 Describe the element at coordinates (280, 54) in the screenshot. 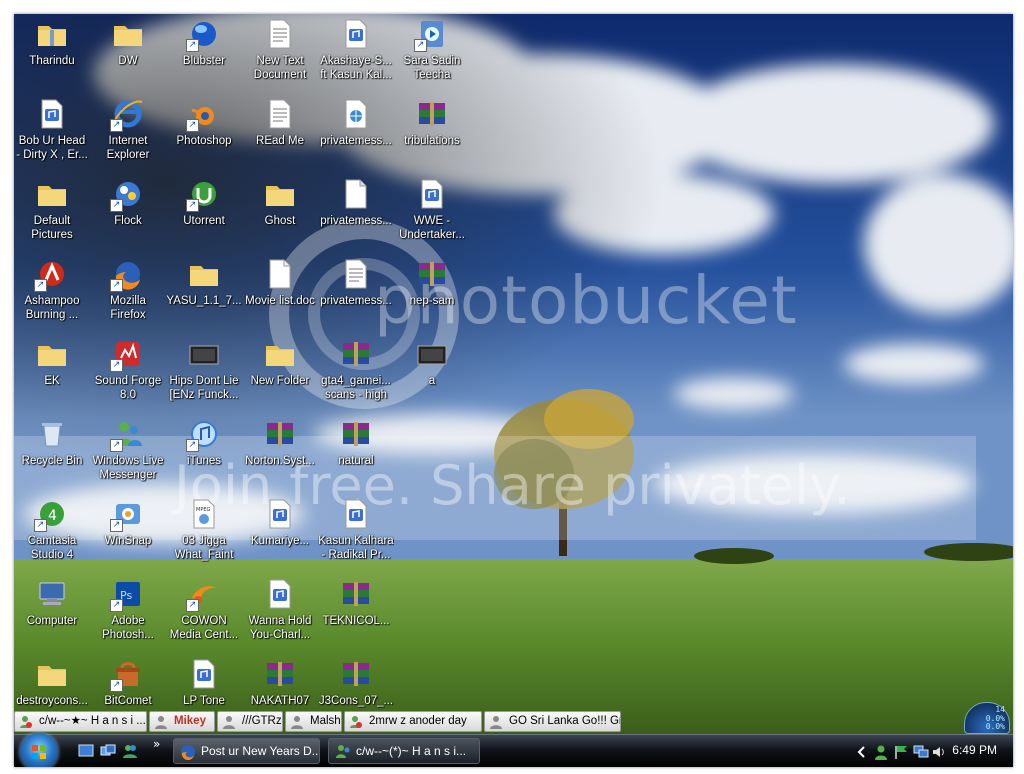

I see `desktop-icon-new-text-document: New Text Document` at that location.